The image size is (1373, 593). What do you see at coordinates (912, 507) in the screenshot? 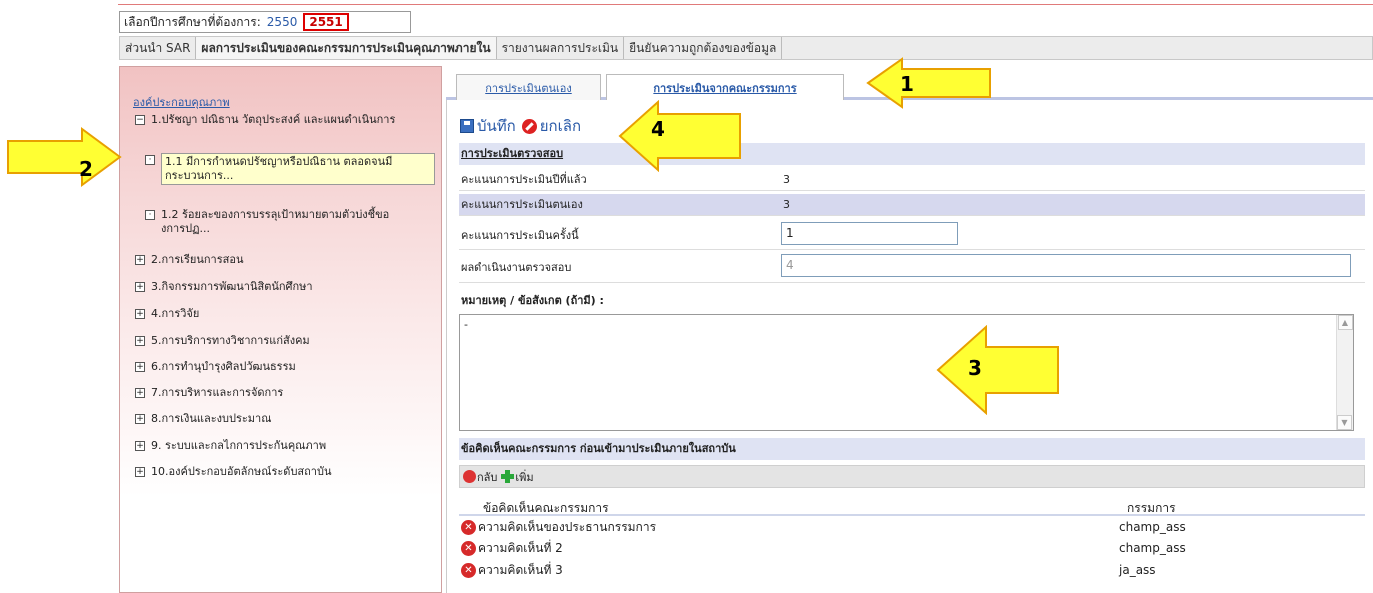
I see `comments-table-header: ข้อคิดเห็นคณะกรรมการ กรรมการ` at bounding box center [912, 507].